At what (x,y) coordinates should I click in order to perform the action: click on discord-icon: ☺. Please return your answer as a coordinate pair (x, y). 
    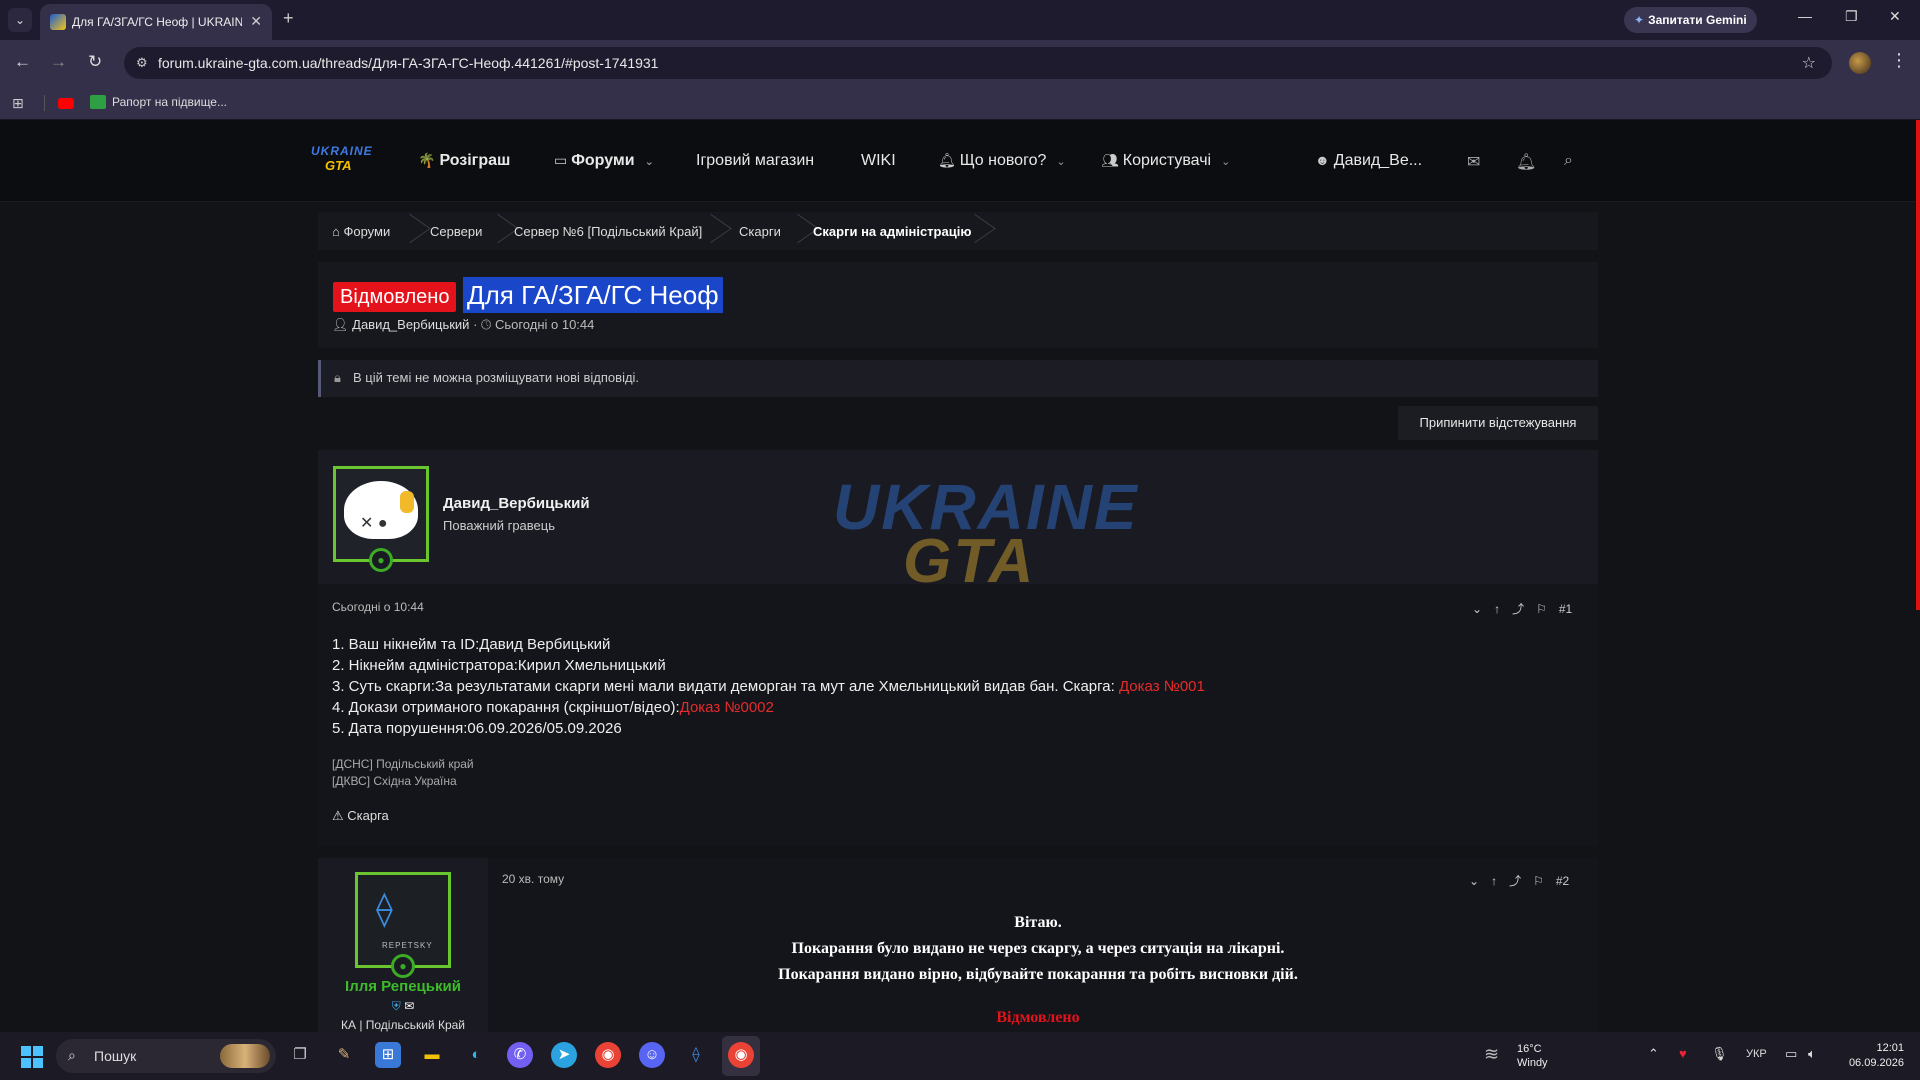
    Looking at the image, I should click on (652, 1055).